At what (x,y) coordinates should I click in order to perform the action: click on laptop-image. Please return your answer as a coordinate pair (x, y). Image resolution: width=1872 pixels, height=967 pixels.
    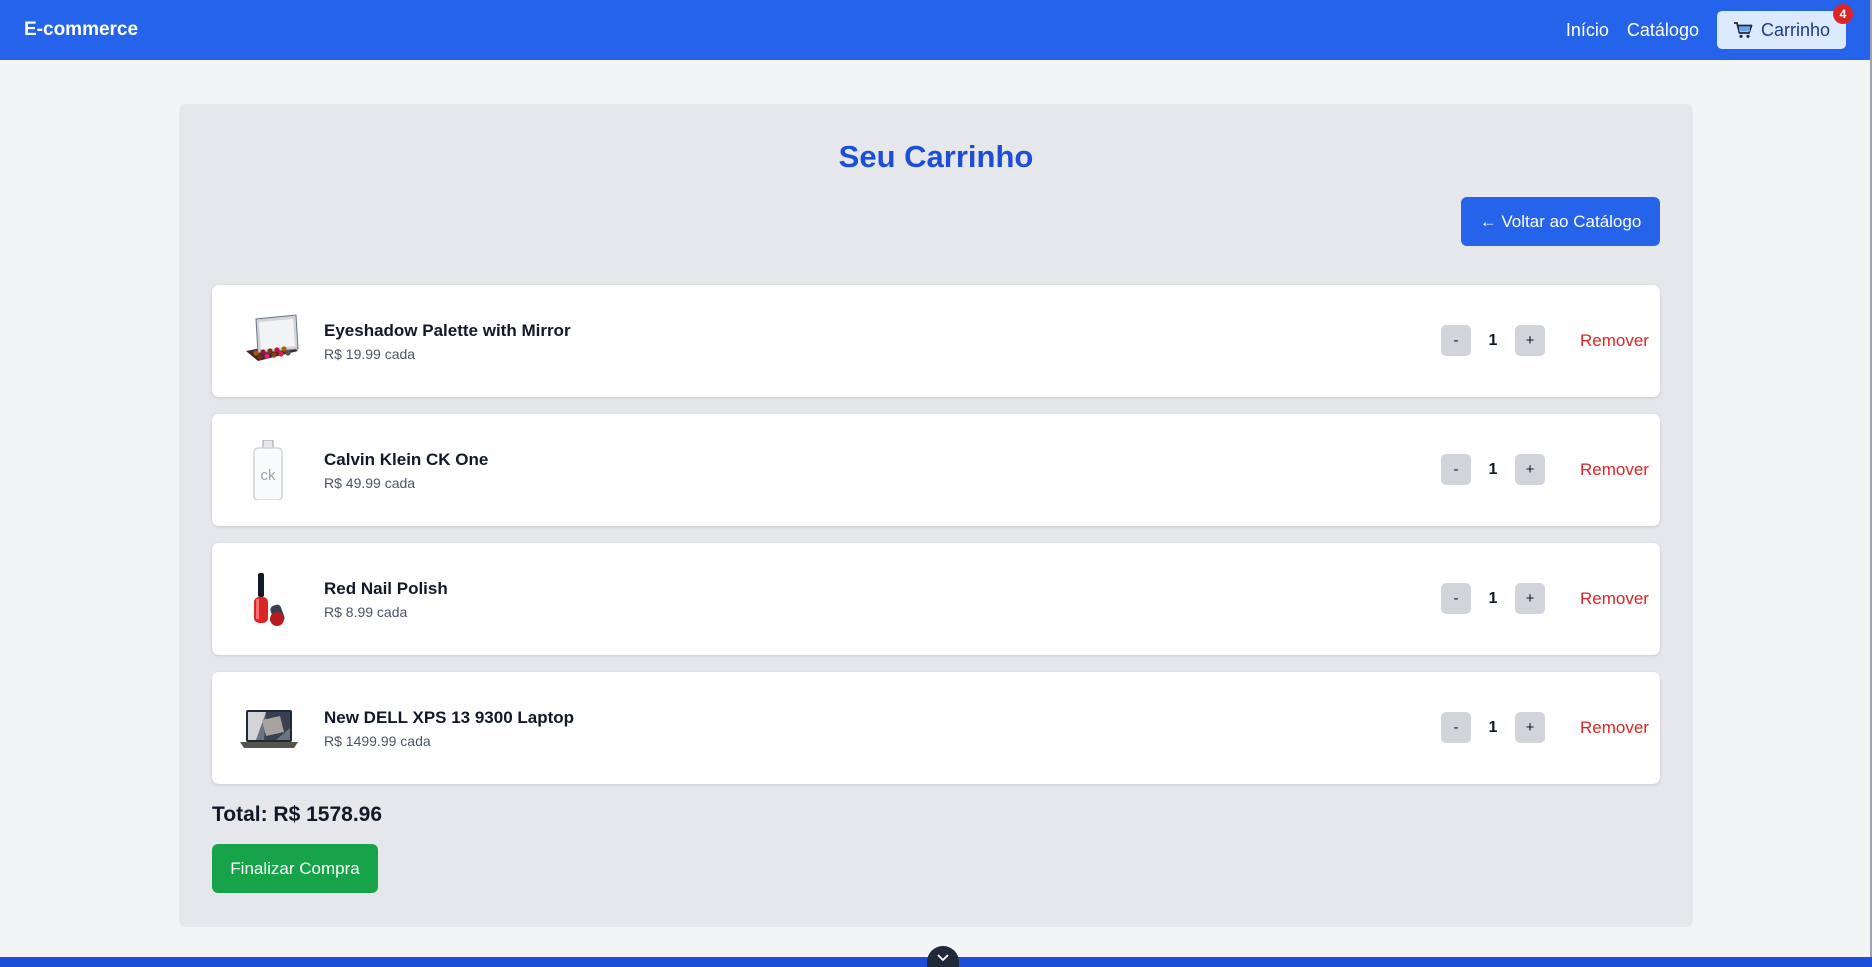
    Looking at the image, I should click on (268, 728).